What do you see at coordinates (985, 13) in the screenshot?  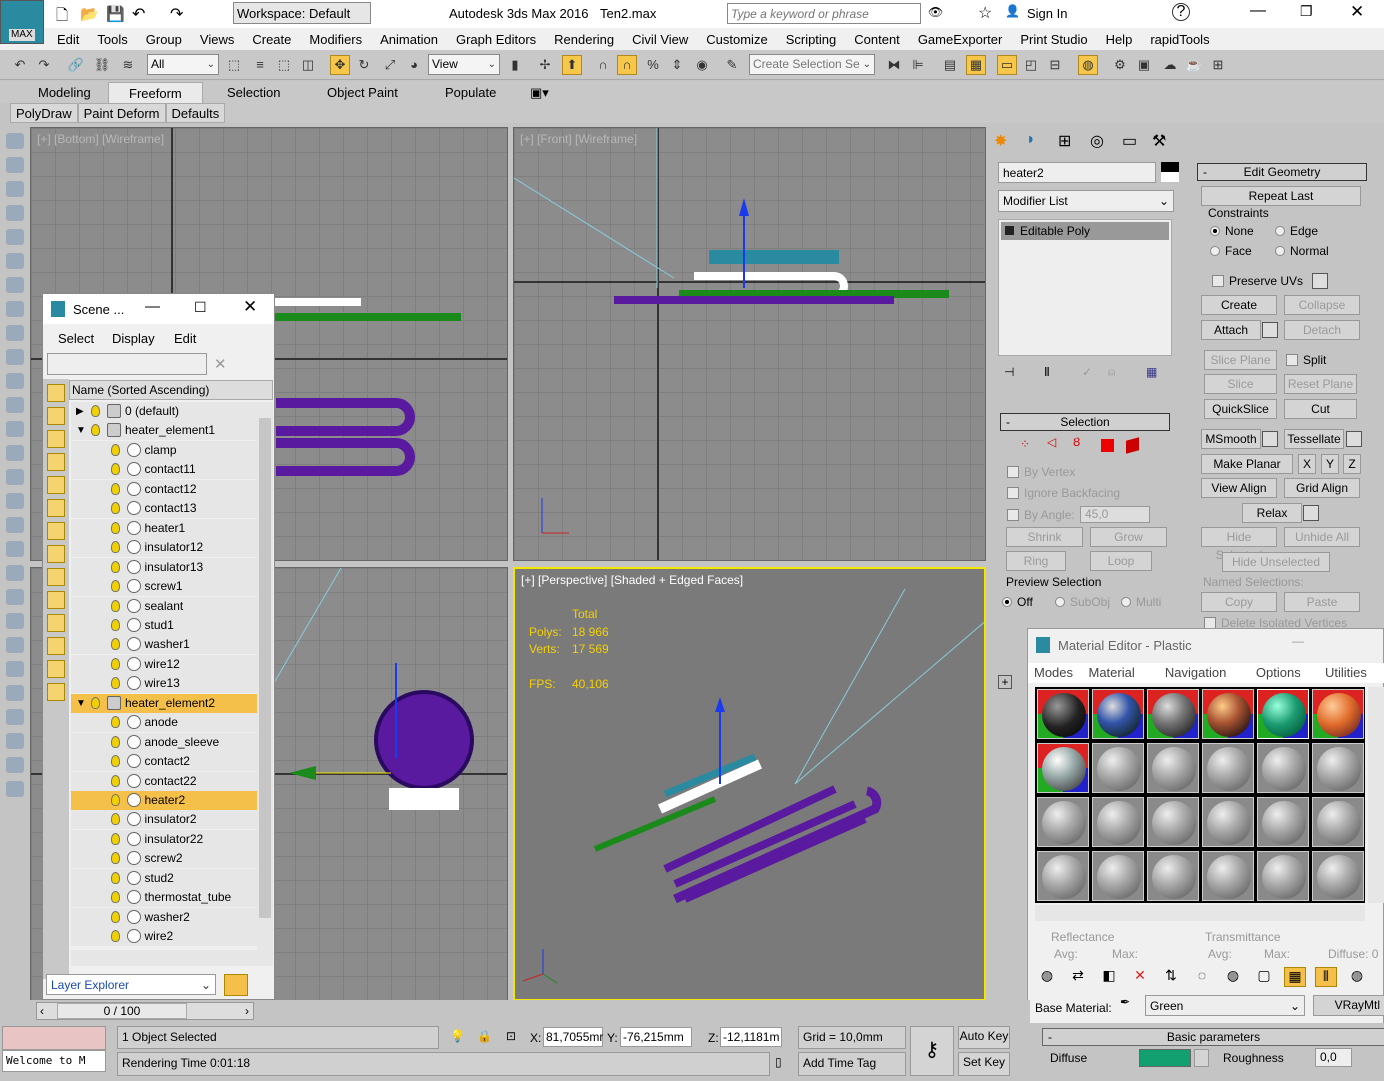 I see `star-icon: ☆` at bounding box center [985, 13].